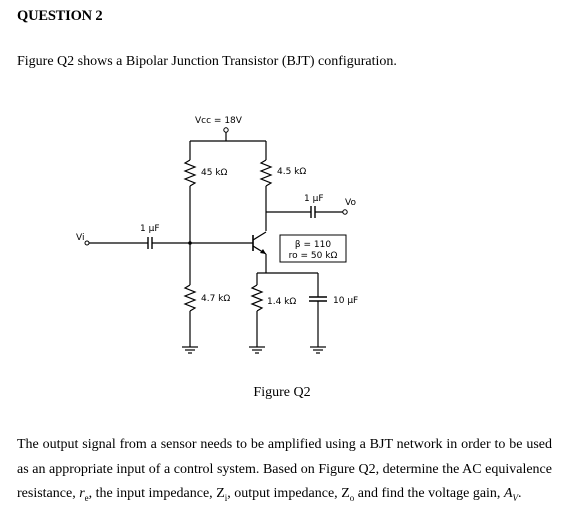 This screenshot has height=521, width=564. Describe the element at coordinates (80, 238) in the screenshot. I see `vi-label: Vi` at that location.